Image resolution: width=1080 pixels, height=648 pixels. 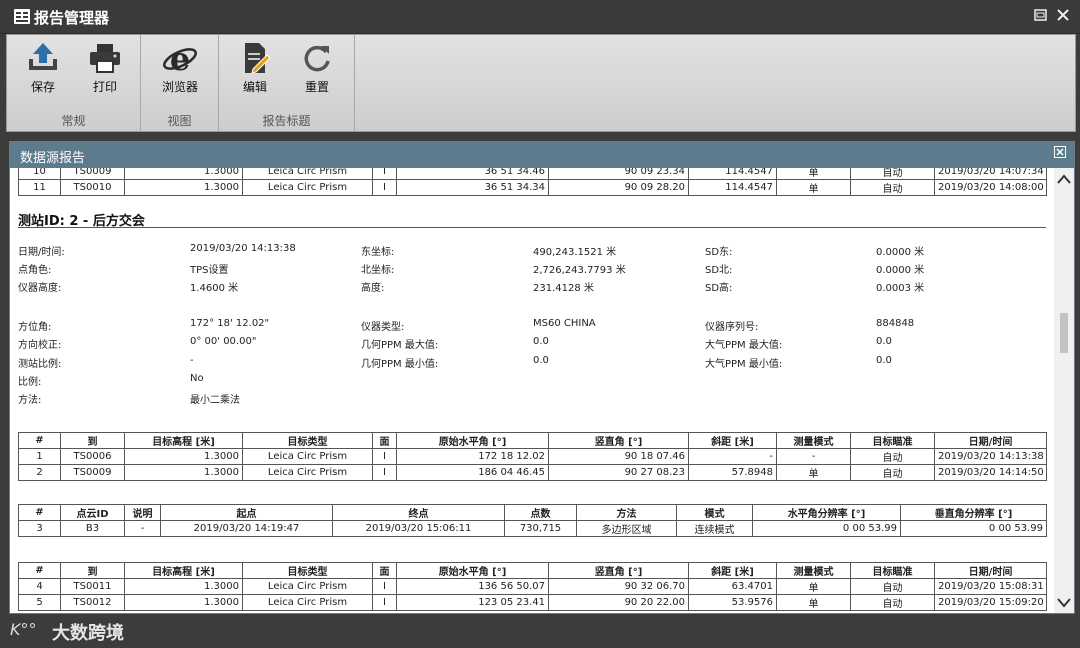 I want to click on info-label: 方法:, so click(x=30, y=400).